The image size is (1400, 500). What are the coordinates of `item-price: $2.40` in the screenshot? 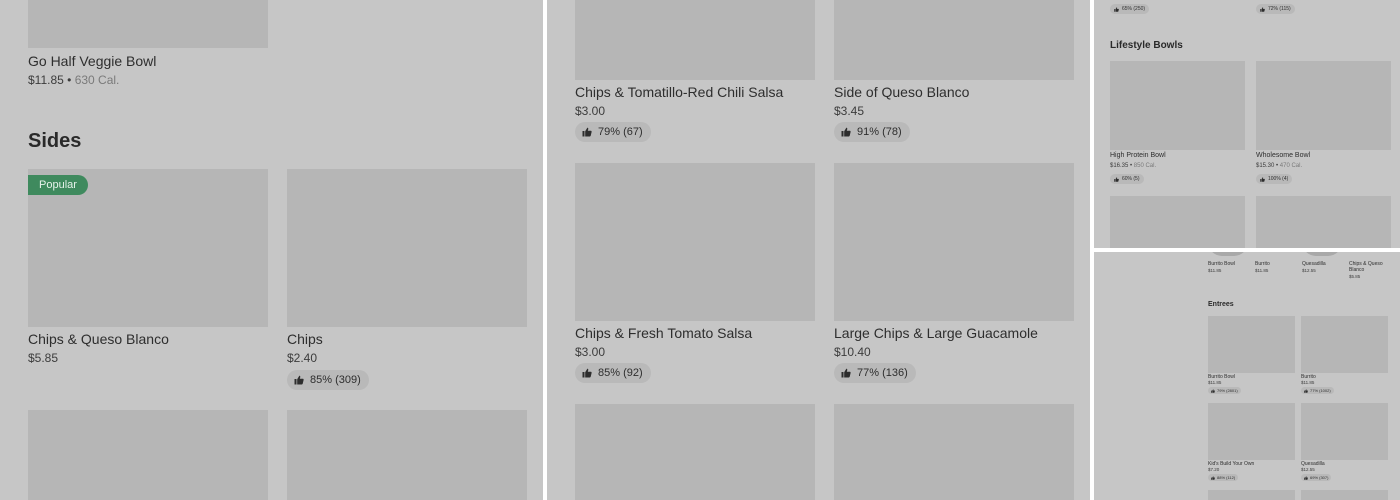 It's located at (302, 358).